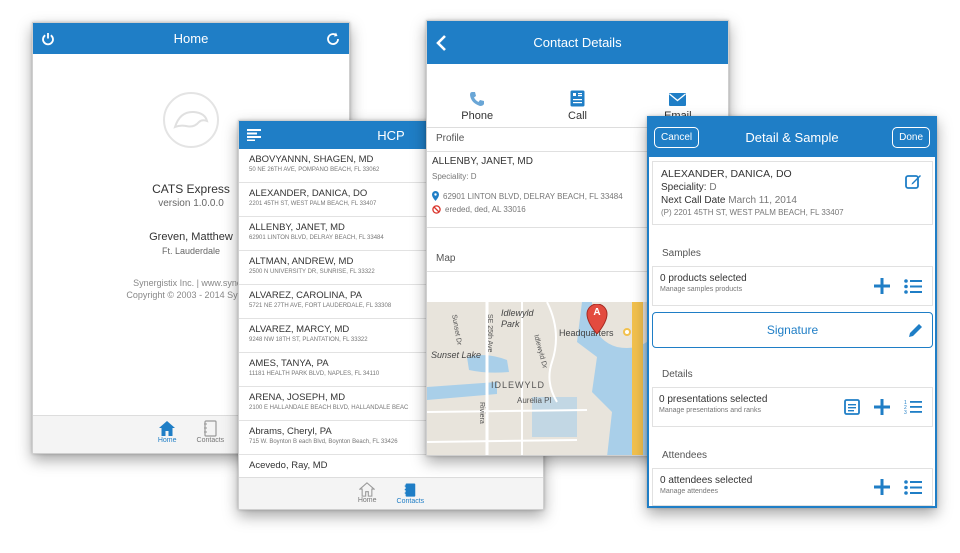 The image size is (960, 553). I want to click on page-title: HCP, so click(391, 135).